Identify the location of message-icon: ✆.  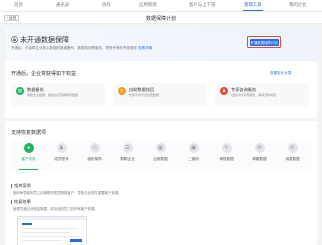
(292, 148).